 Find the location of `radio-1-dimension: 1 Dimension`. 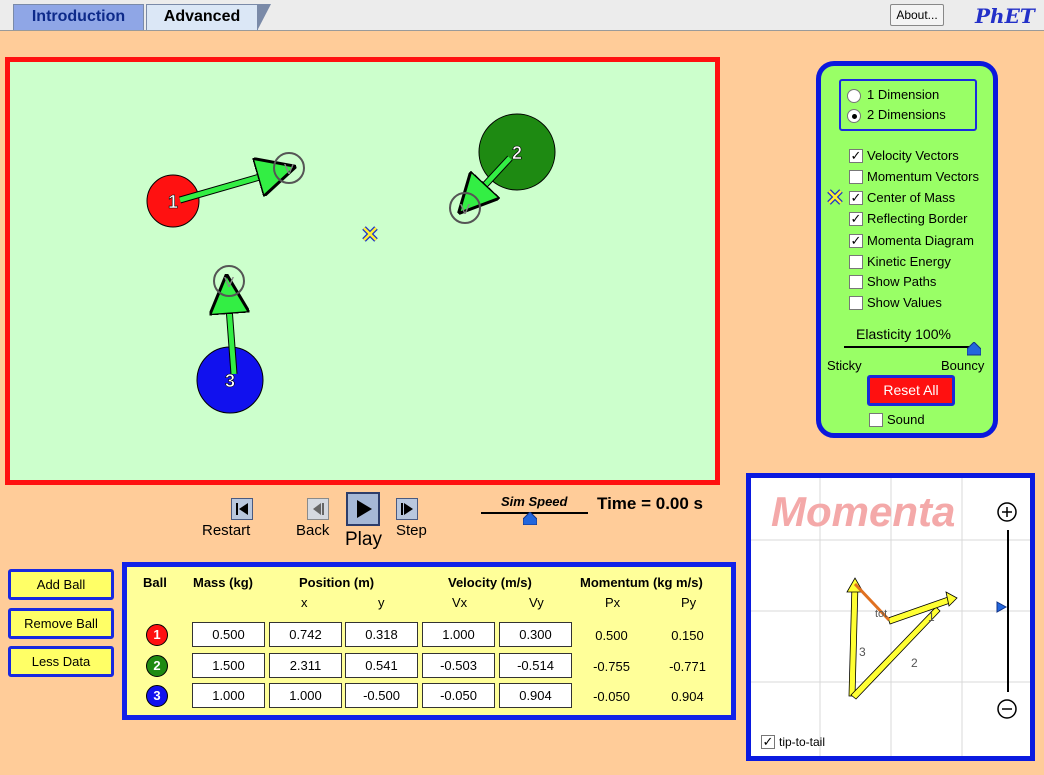

radio-1-dimension: 1 Dimension is located at coordinates (893, 96).